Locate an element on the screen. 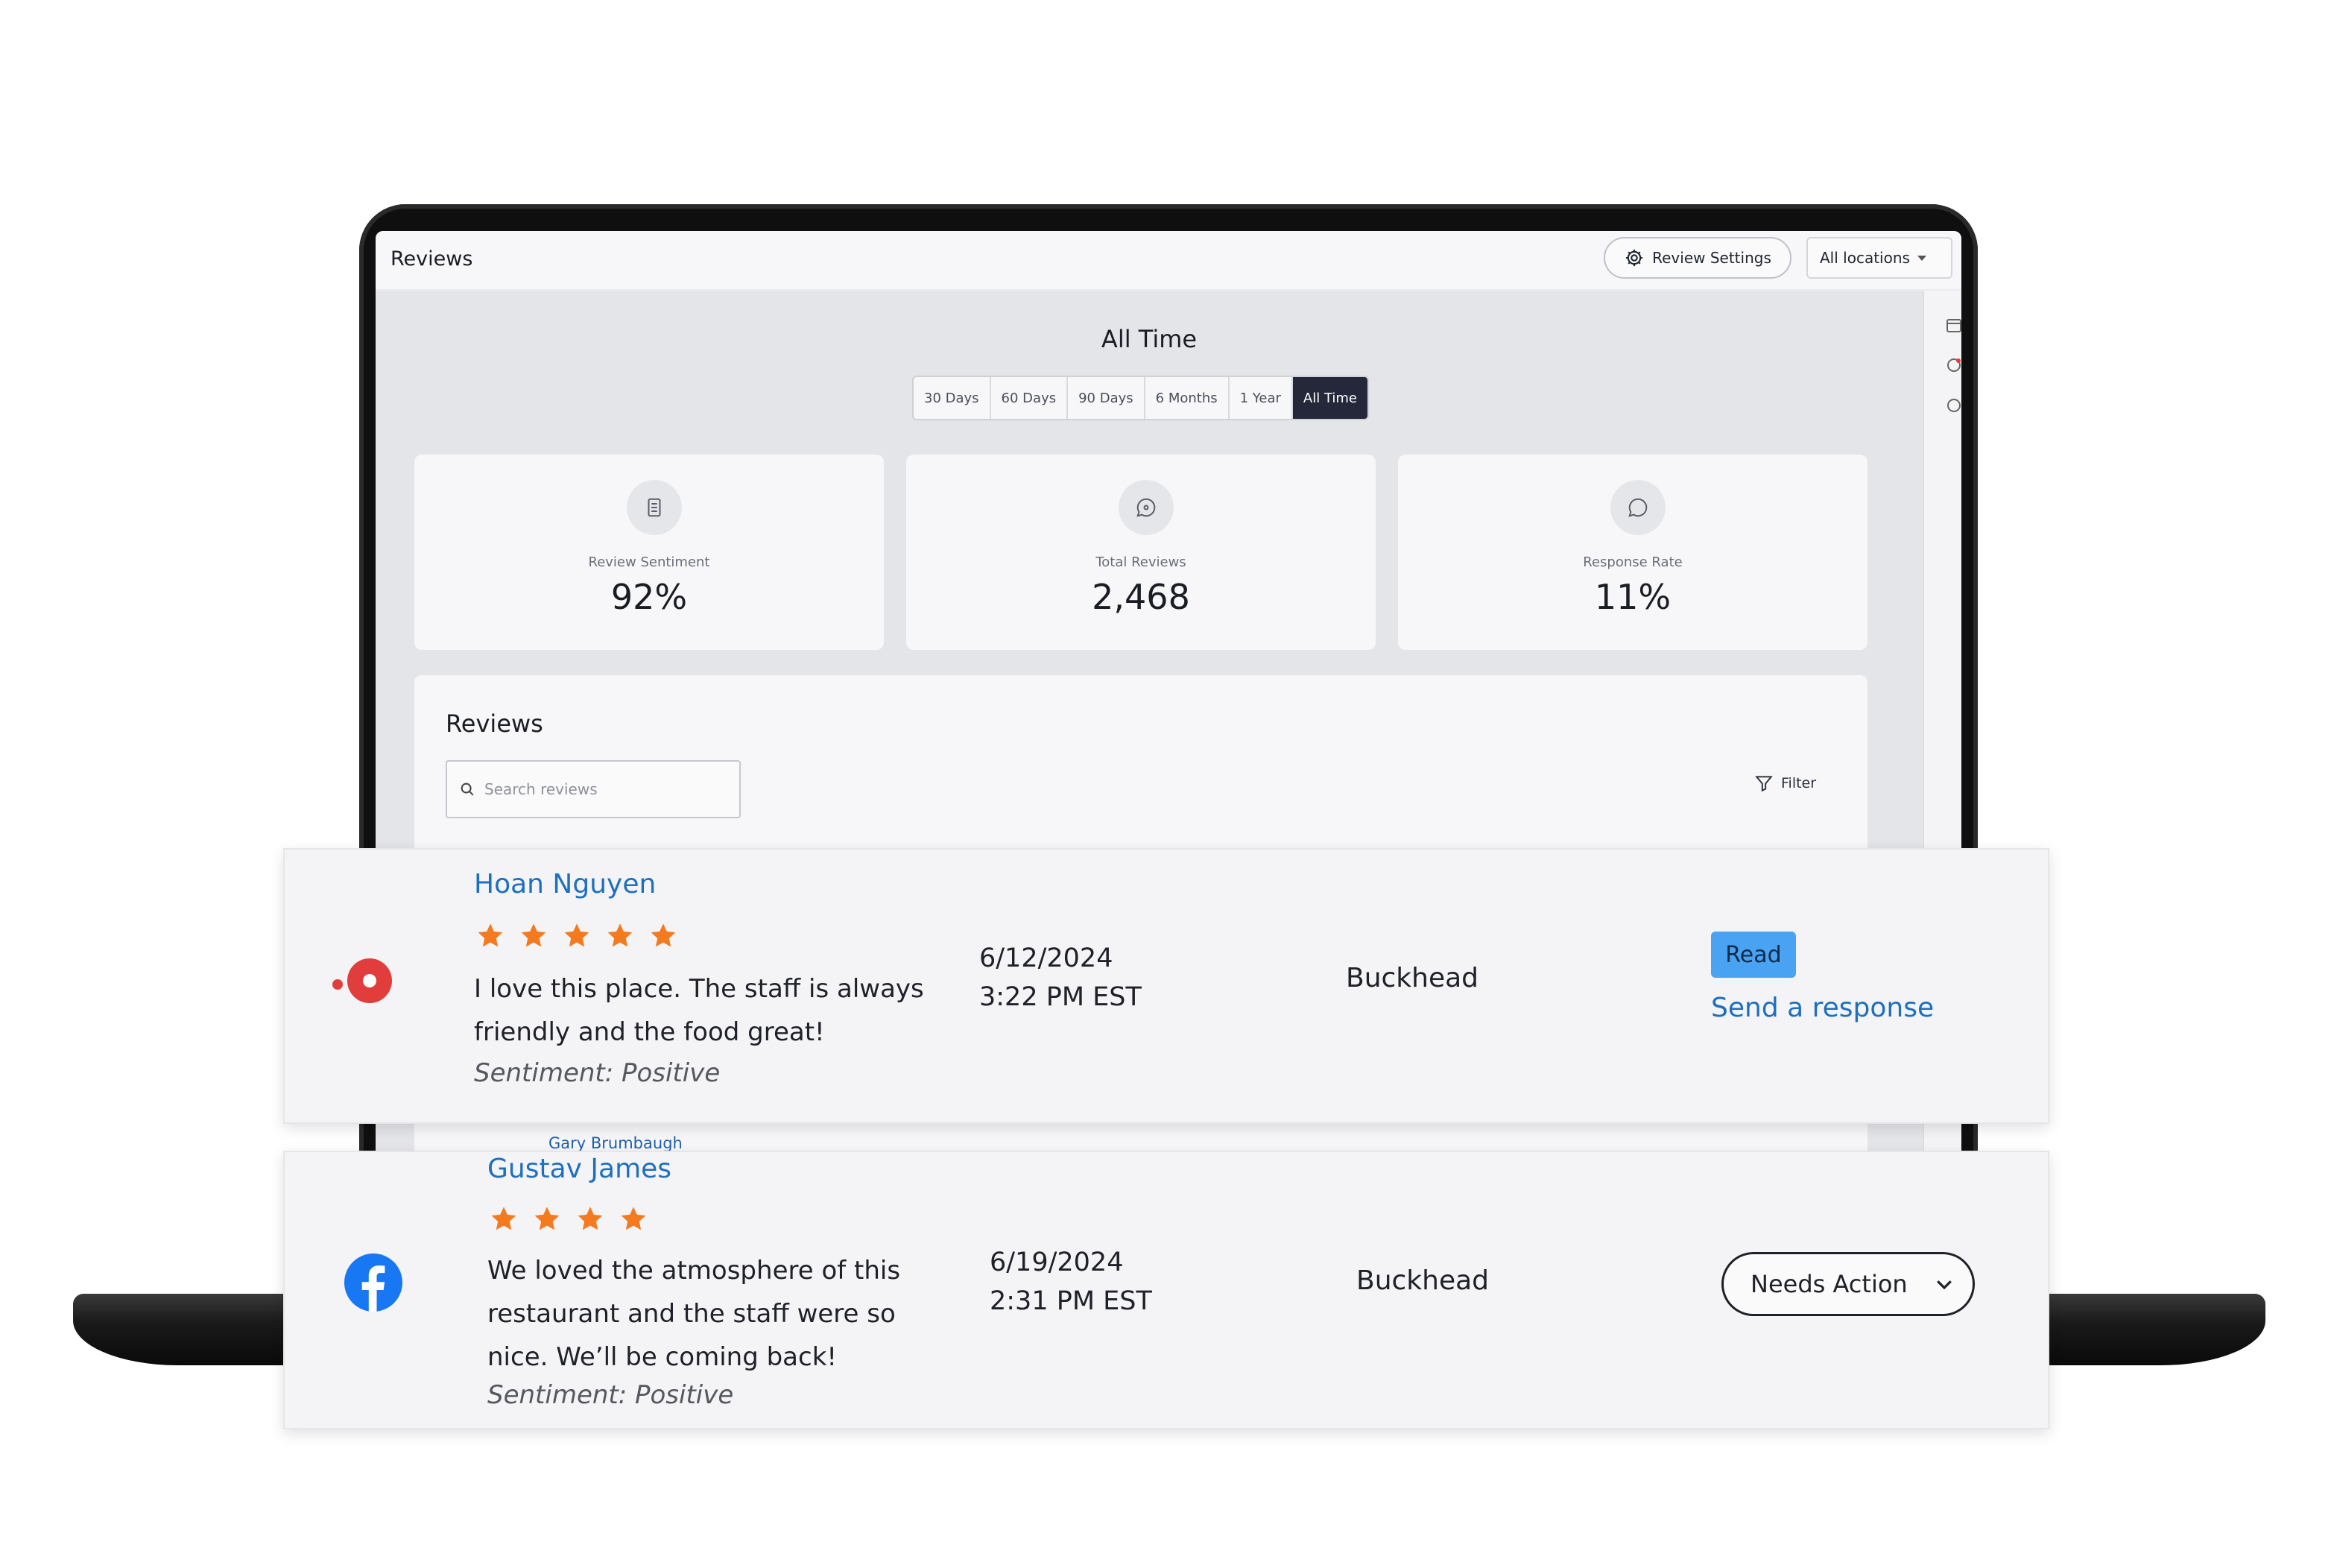  speech-bubble-icon is located at coordinates (1638, 508).